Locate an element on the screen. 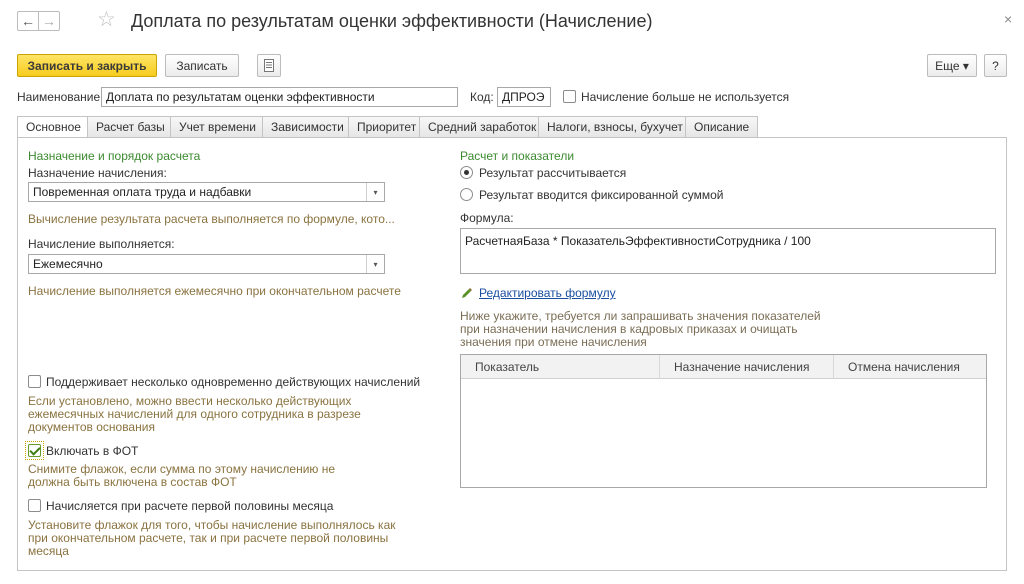 The image size is (1024, 584). tab-taxes: Налоги, взносы, бухучет is located at coordinates (612, 127).